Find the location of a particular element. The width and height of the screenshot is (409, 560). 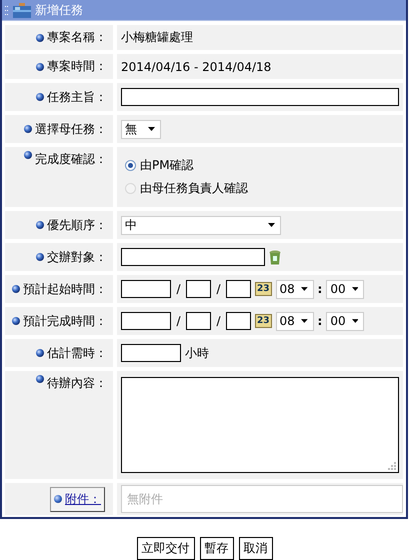

field-value: 2014/04/16 - 2014/04/18 is located at coordinates (196, 67).